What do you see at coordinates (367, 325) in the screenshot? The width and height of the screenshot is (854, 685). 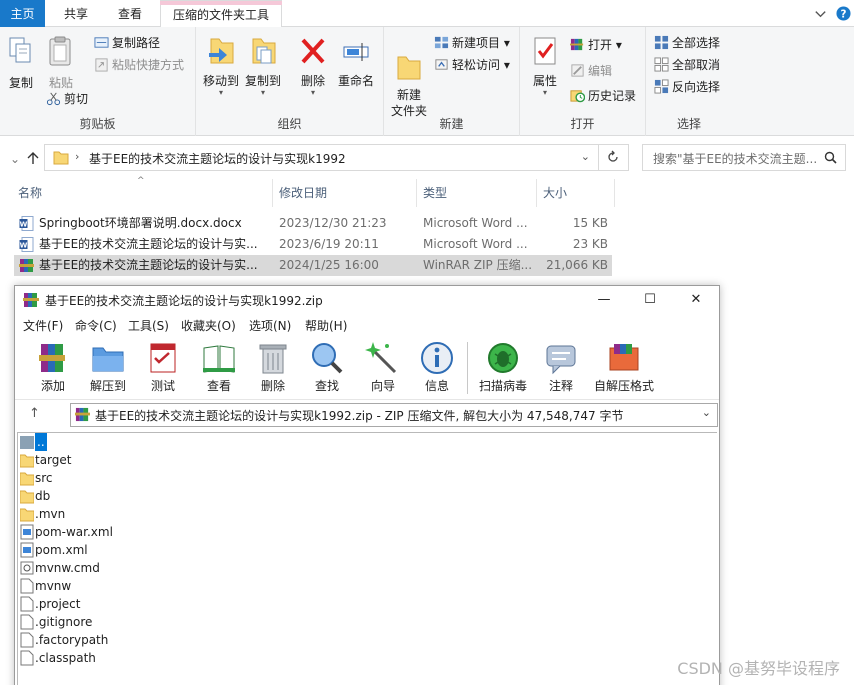 I see `winrar-menubar: 文件(F) 命令(C) 工具(S) 收藏夹(O) 选项(N) 帮助(H)` at bounding box center [367, 325].